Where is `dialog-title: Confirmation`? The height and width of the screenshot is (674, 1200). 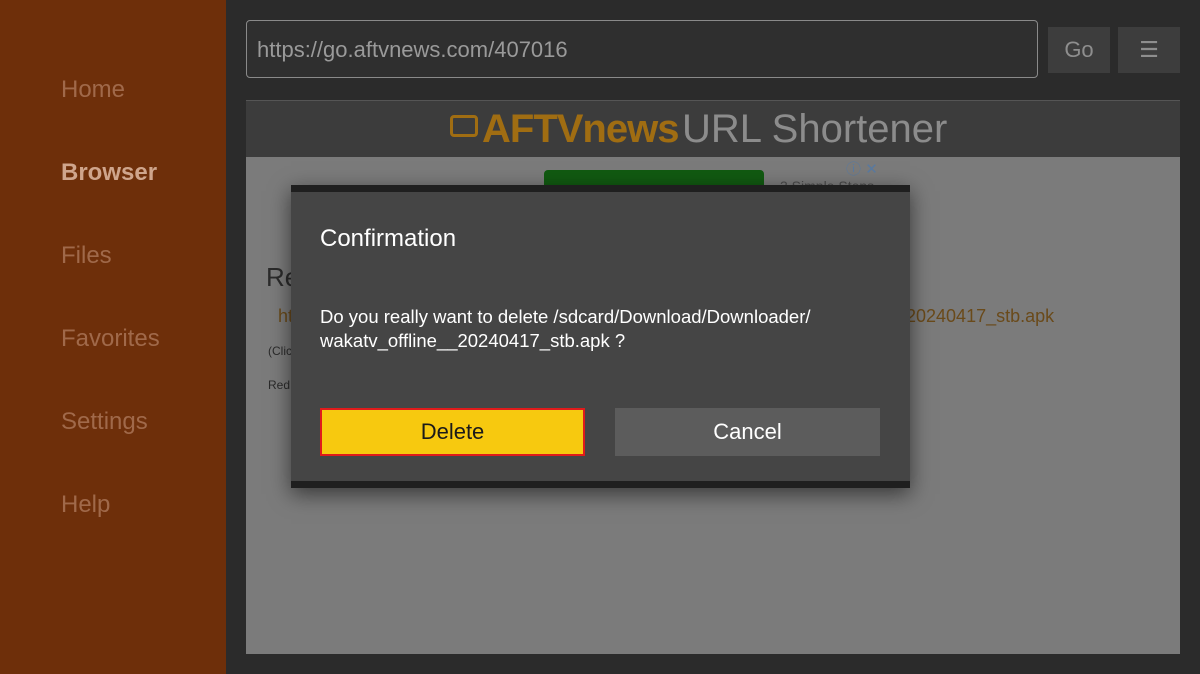
dialog-title: Confirmation is located at coordinates (388, 238).